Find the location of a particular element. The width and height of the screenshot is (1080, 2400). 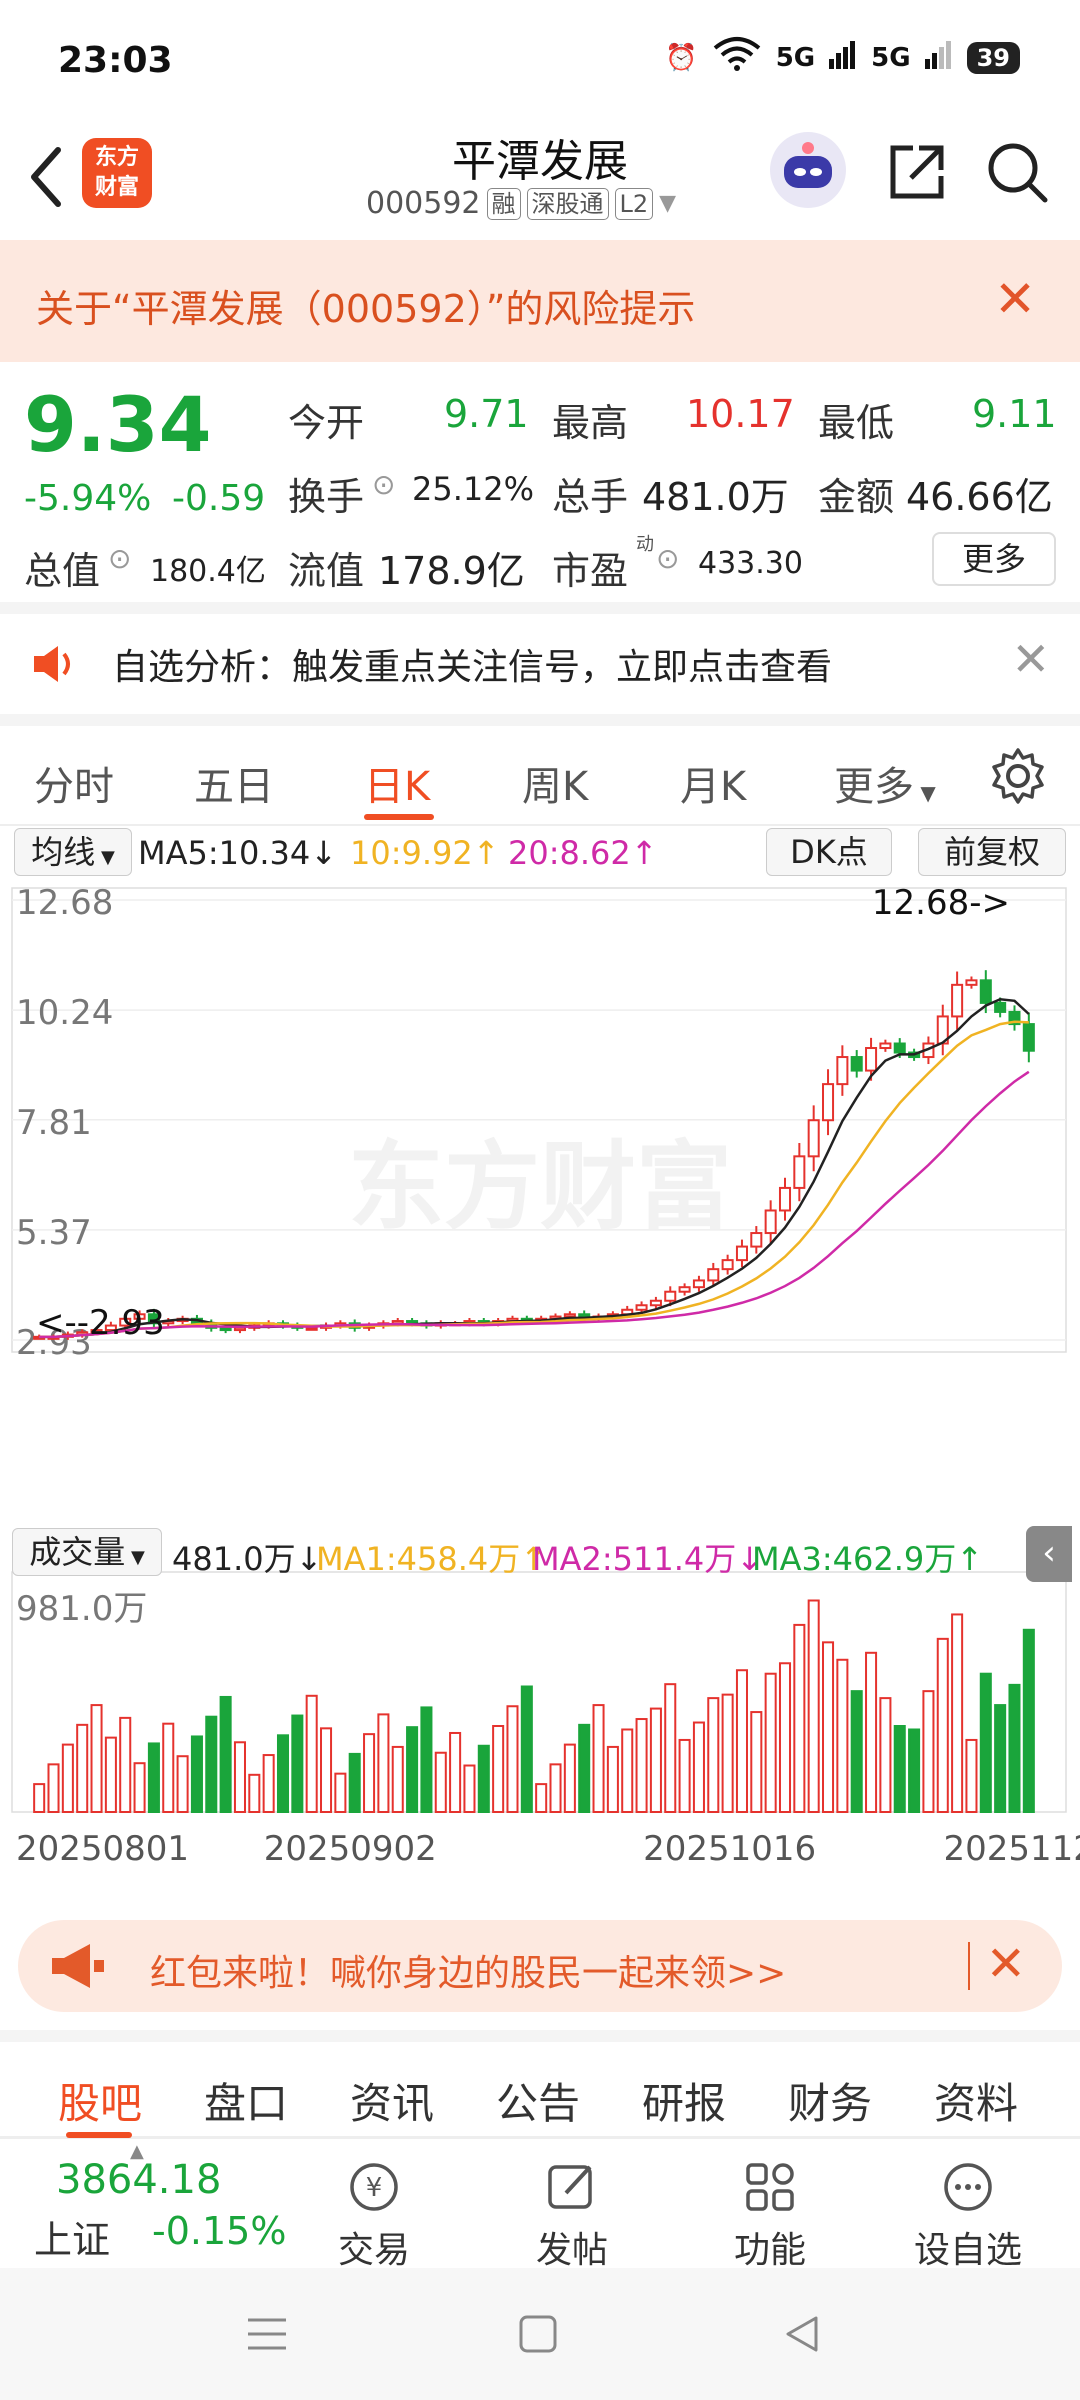

tab-orderbook: 盘口 is located at coordinates (246, 2100).